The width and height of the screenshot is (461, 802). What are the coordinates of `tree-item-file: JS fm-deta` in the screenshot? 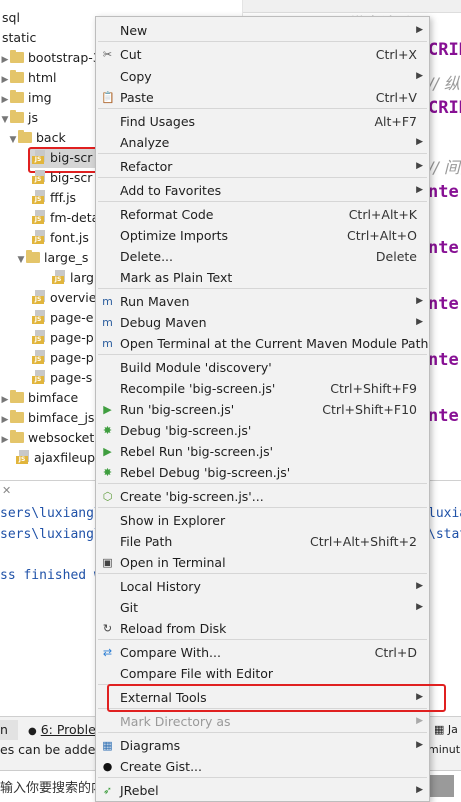 It's located at (65, 218).